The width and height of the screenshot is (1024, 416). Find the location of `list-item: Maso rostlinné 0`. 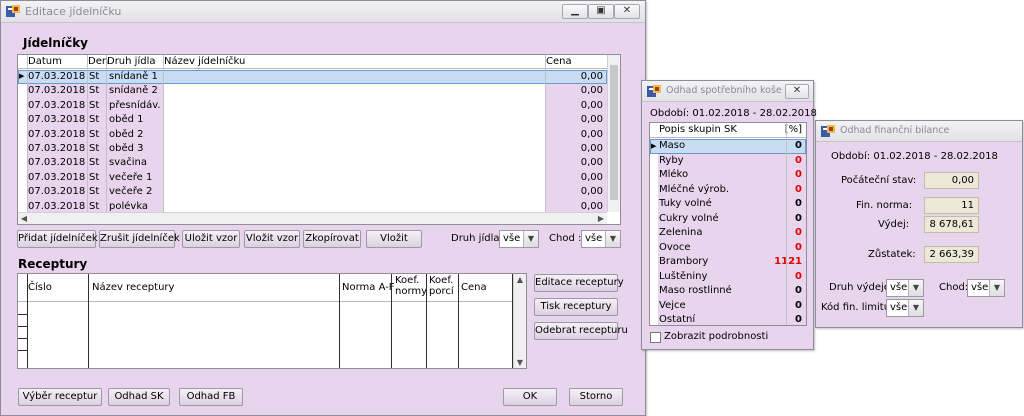

list-item: Maso rostlinné 0 is located at coordinates (728, 291).